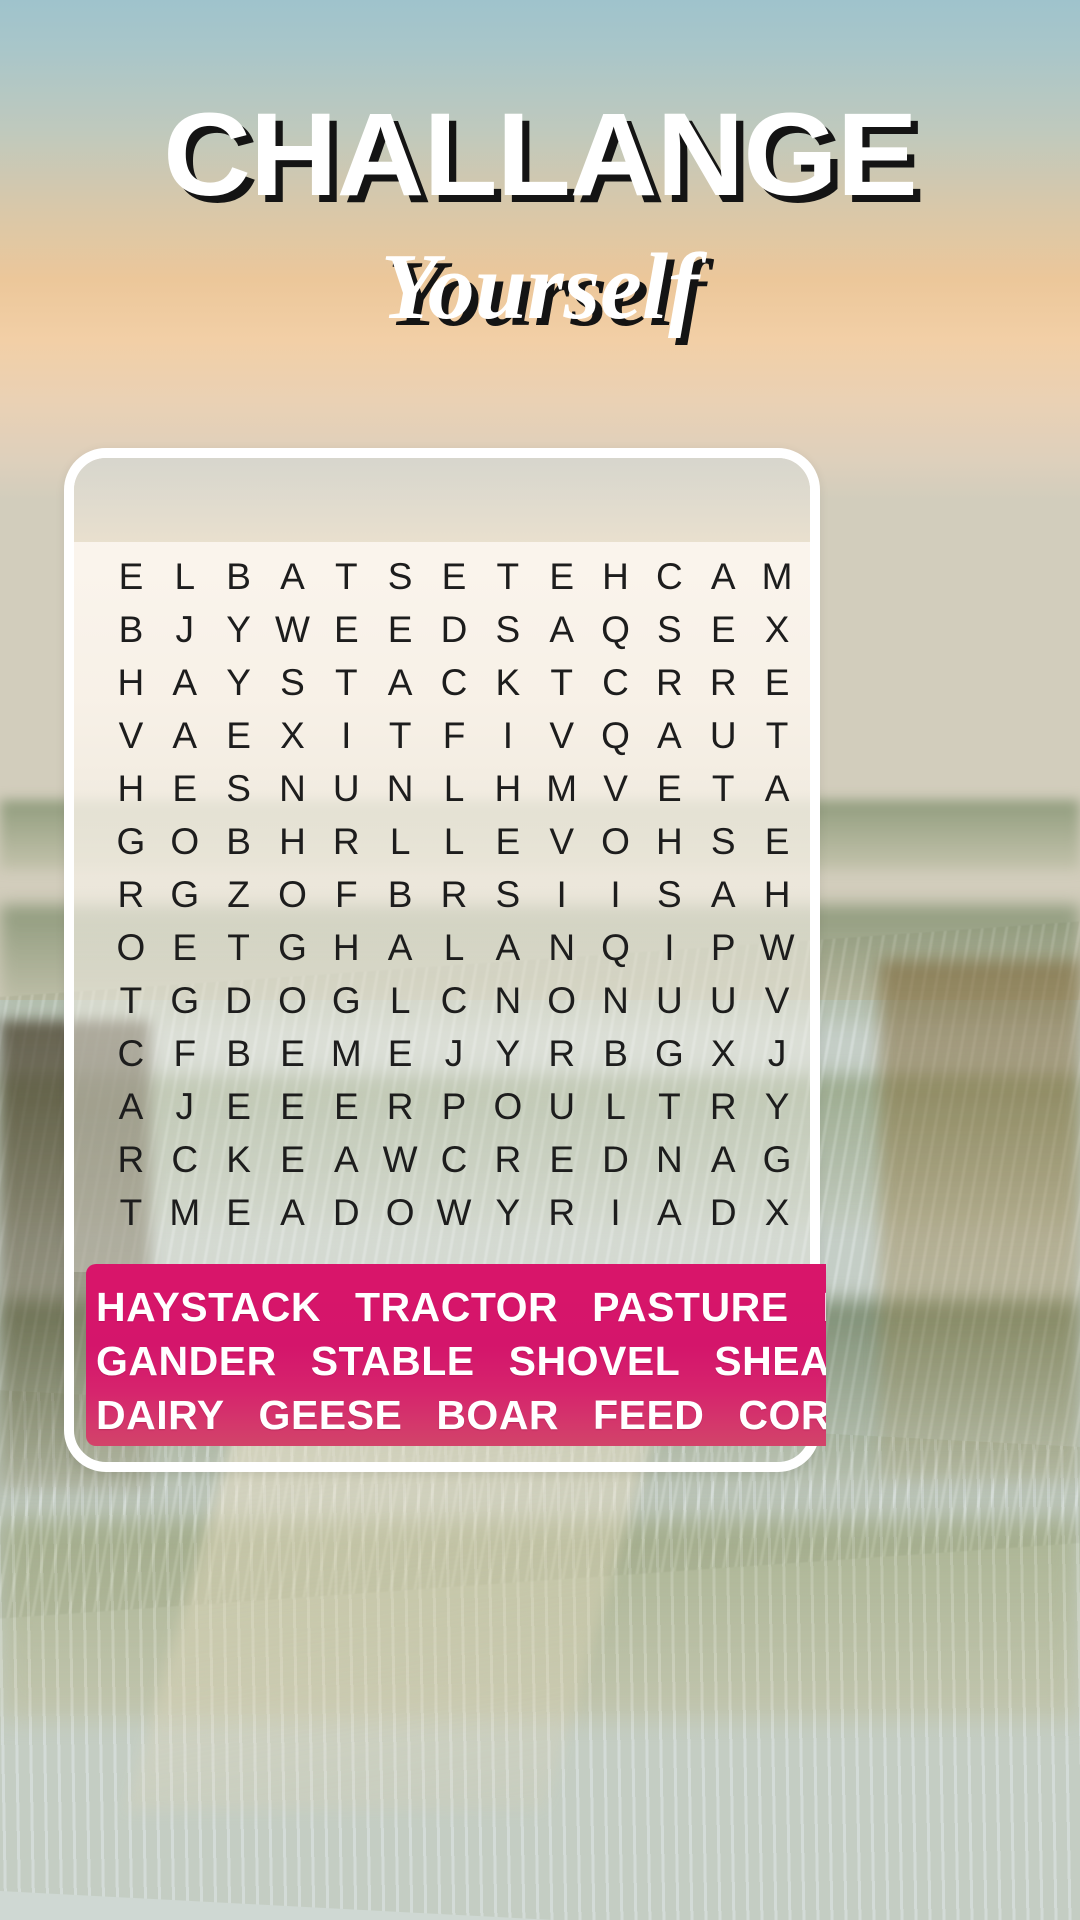 This screenshot has height=1920, width=1080. Describe the element at coordinates (497, 1415) in the screenshot. I see `word-bank-item: BOAR` at that location.